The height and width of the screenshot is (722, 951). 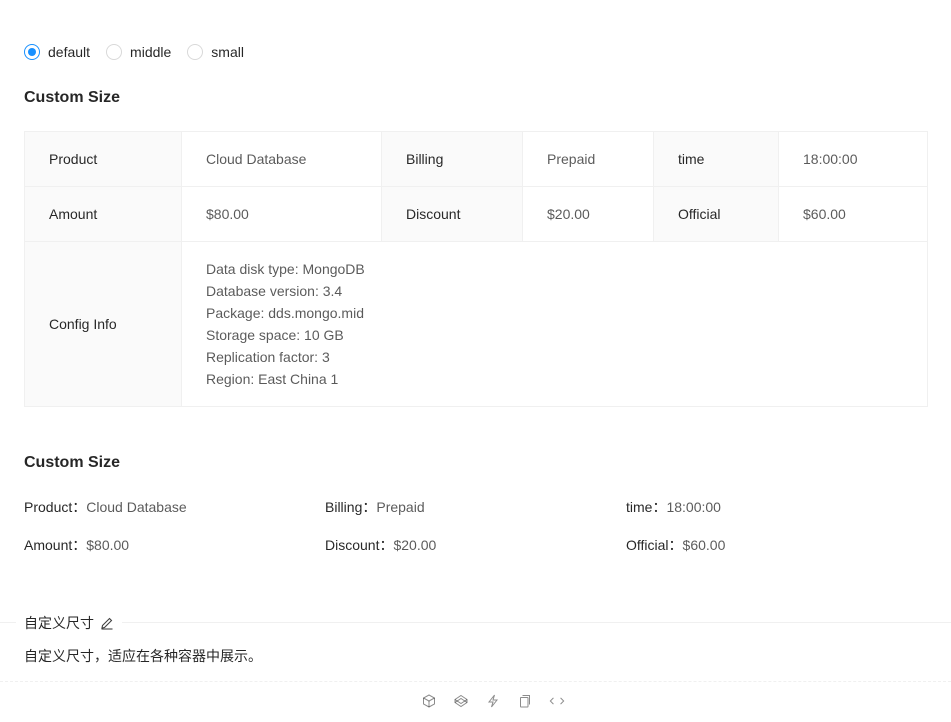 I want to click on radio-middle: middle, so click(x=138, y=52).